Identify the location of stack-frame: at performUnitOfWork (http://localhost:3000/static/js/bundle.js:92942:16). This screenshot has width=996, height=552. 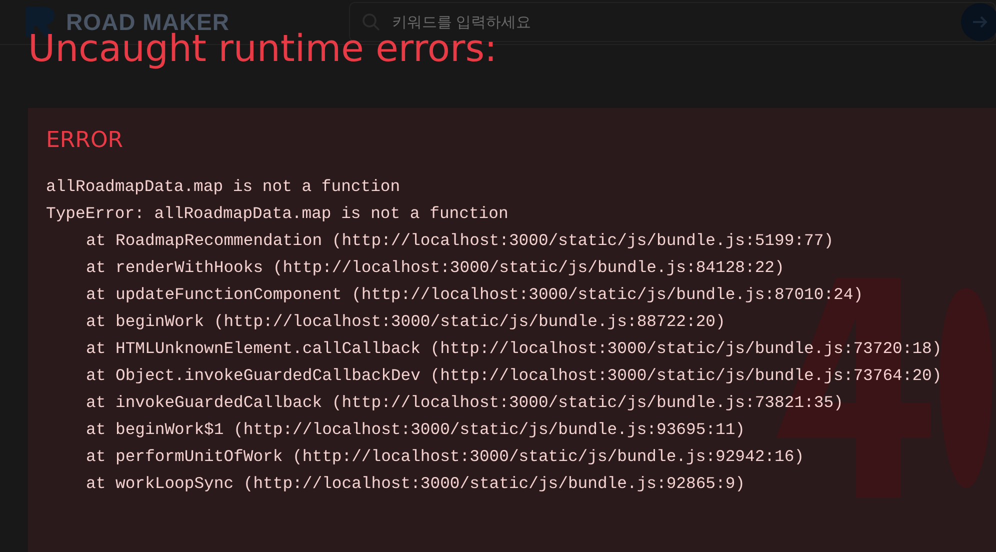
(521, 456).